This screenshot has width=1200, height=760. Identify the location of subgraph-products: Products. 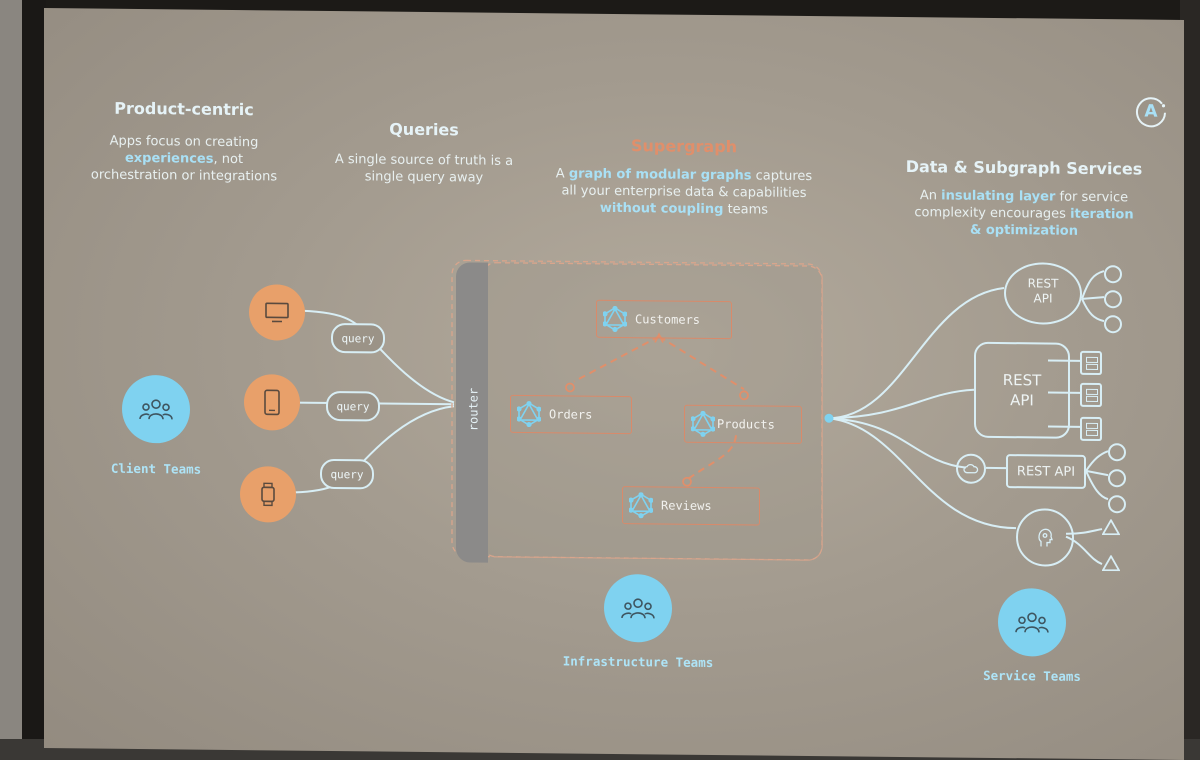
(743, 424).